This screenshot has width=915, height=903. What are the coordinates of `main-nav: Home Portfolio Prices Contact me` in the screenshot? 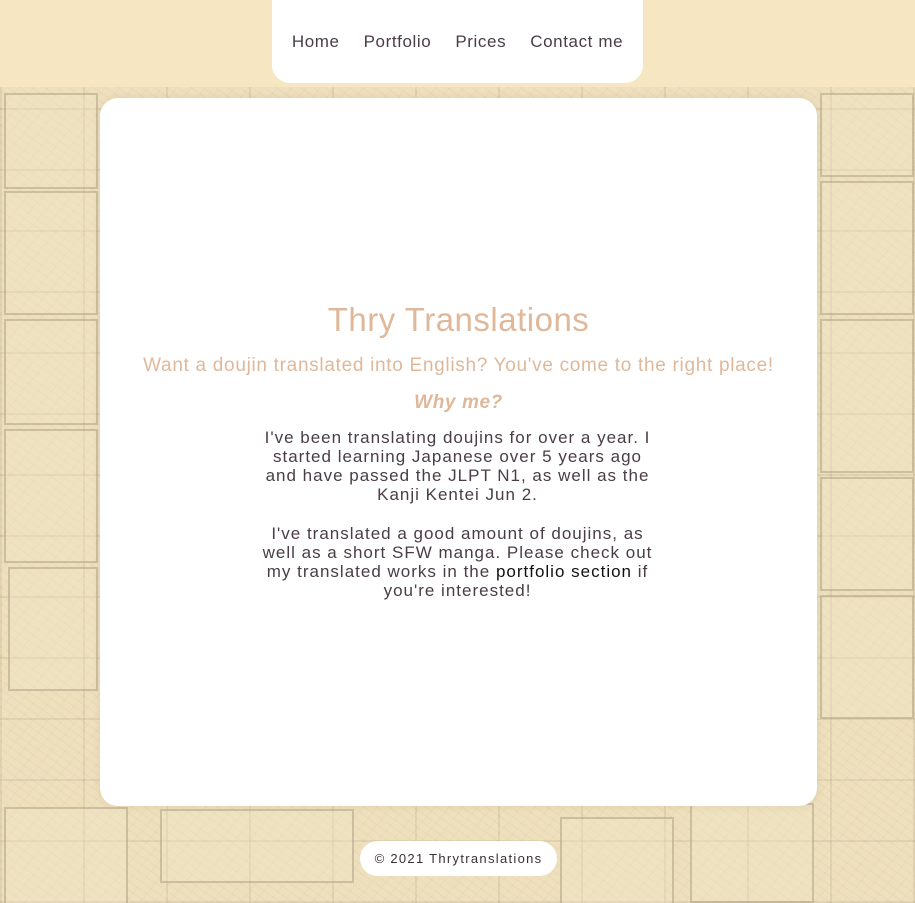 It's located at (457, 41).